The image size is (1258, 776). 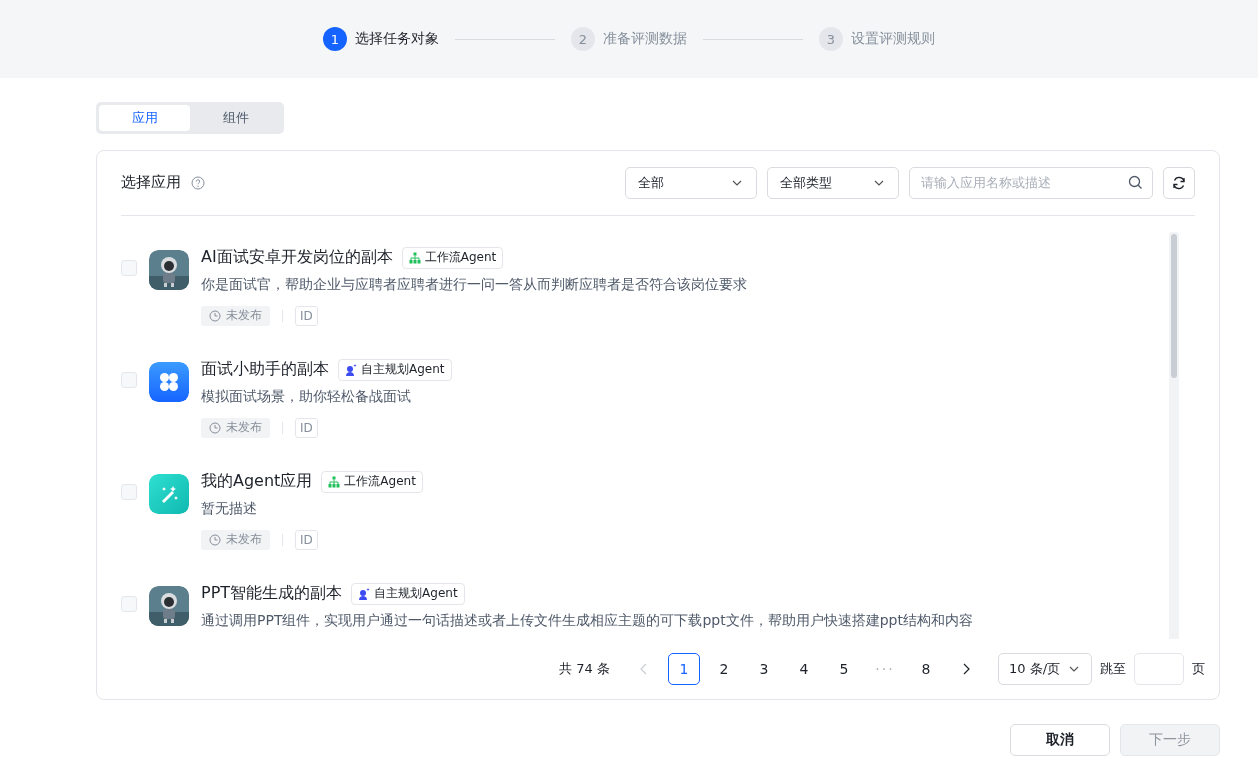 I want to click on search-field: 请输入应用名称或描述, so click(x=1031, y=182).